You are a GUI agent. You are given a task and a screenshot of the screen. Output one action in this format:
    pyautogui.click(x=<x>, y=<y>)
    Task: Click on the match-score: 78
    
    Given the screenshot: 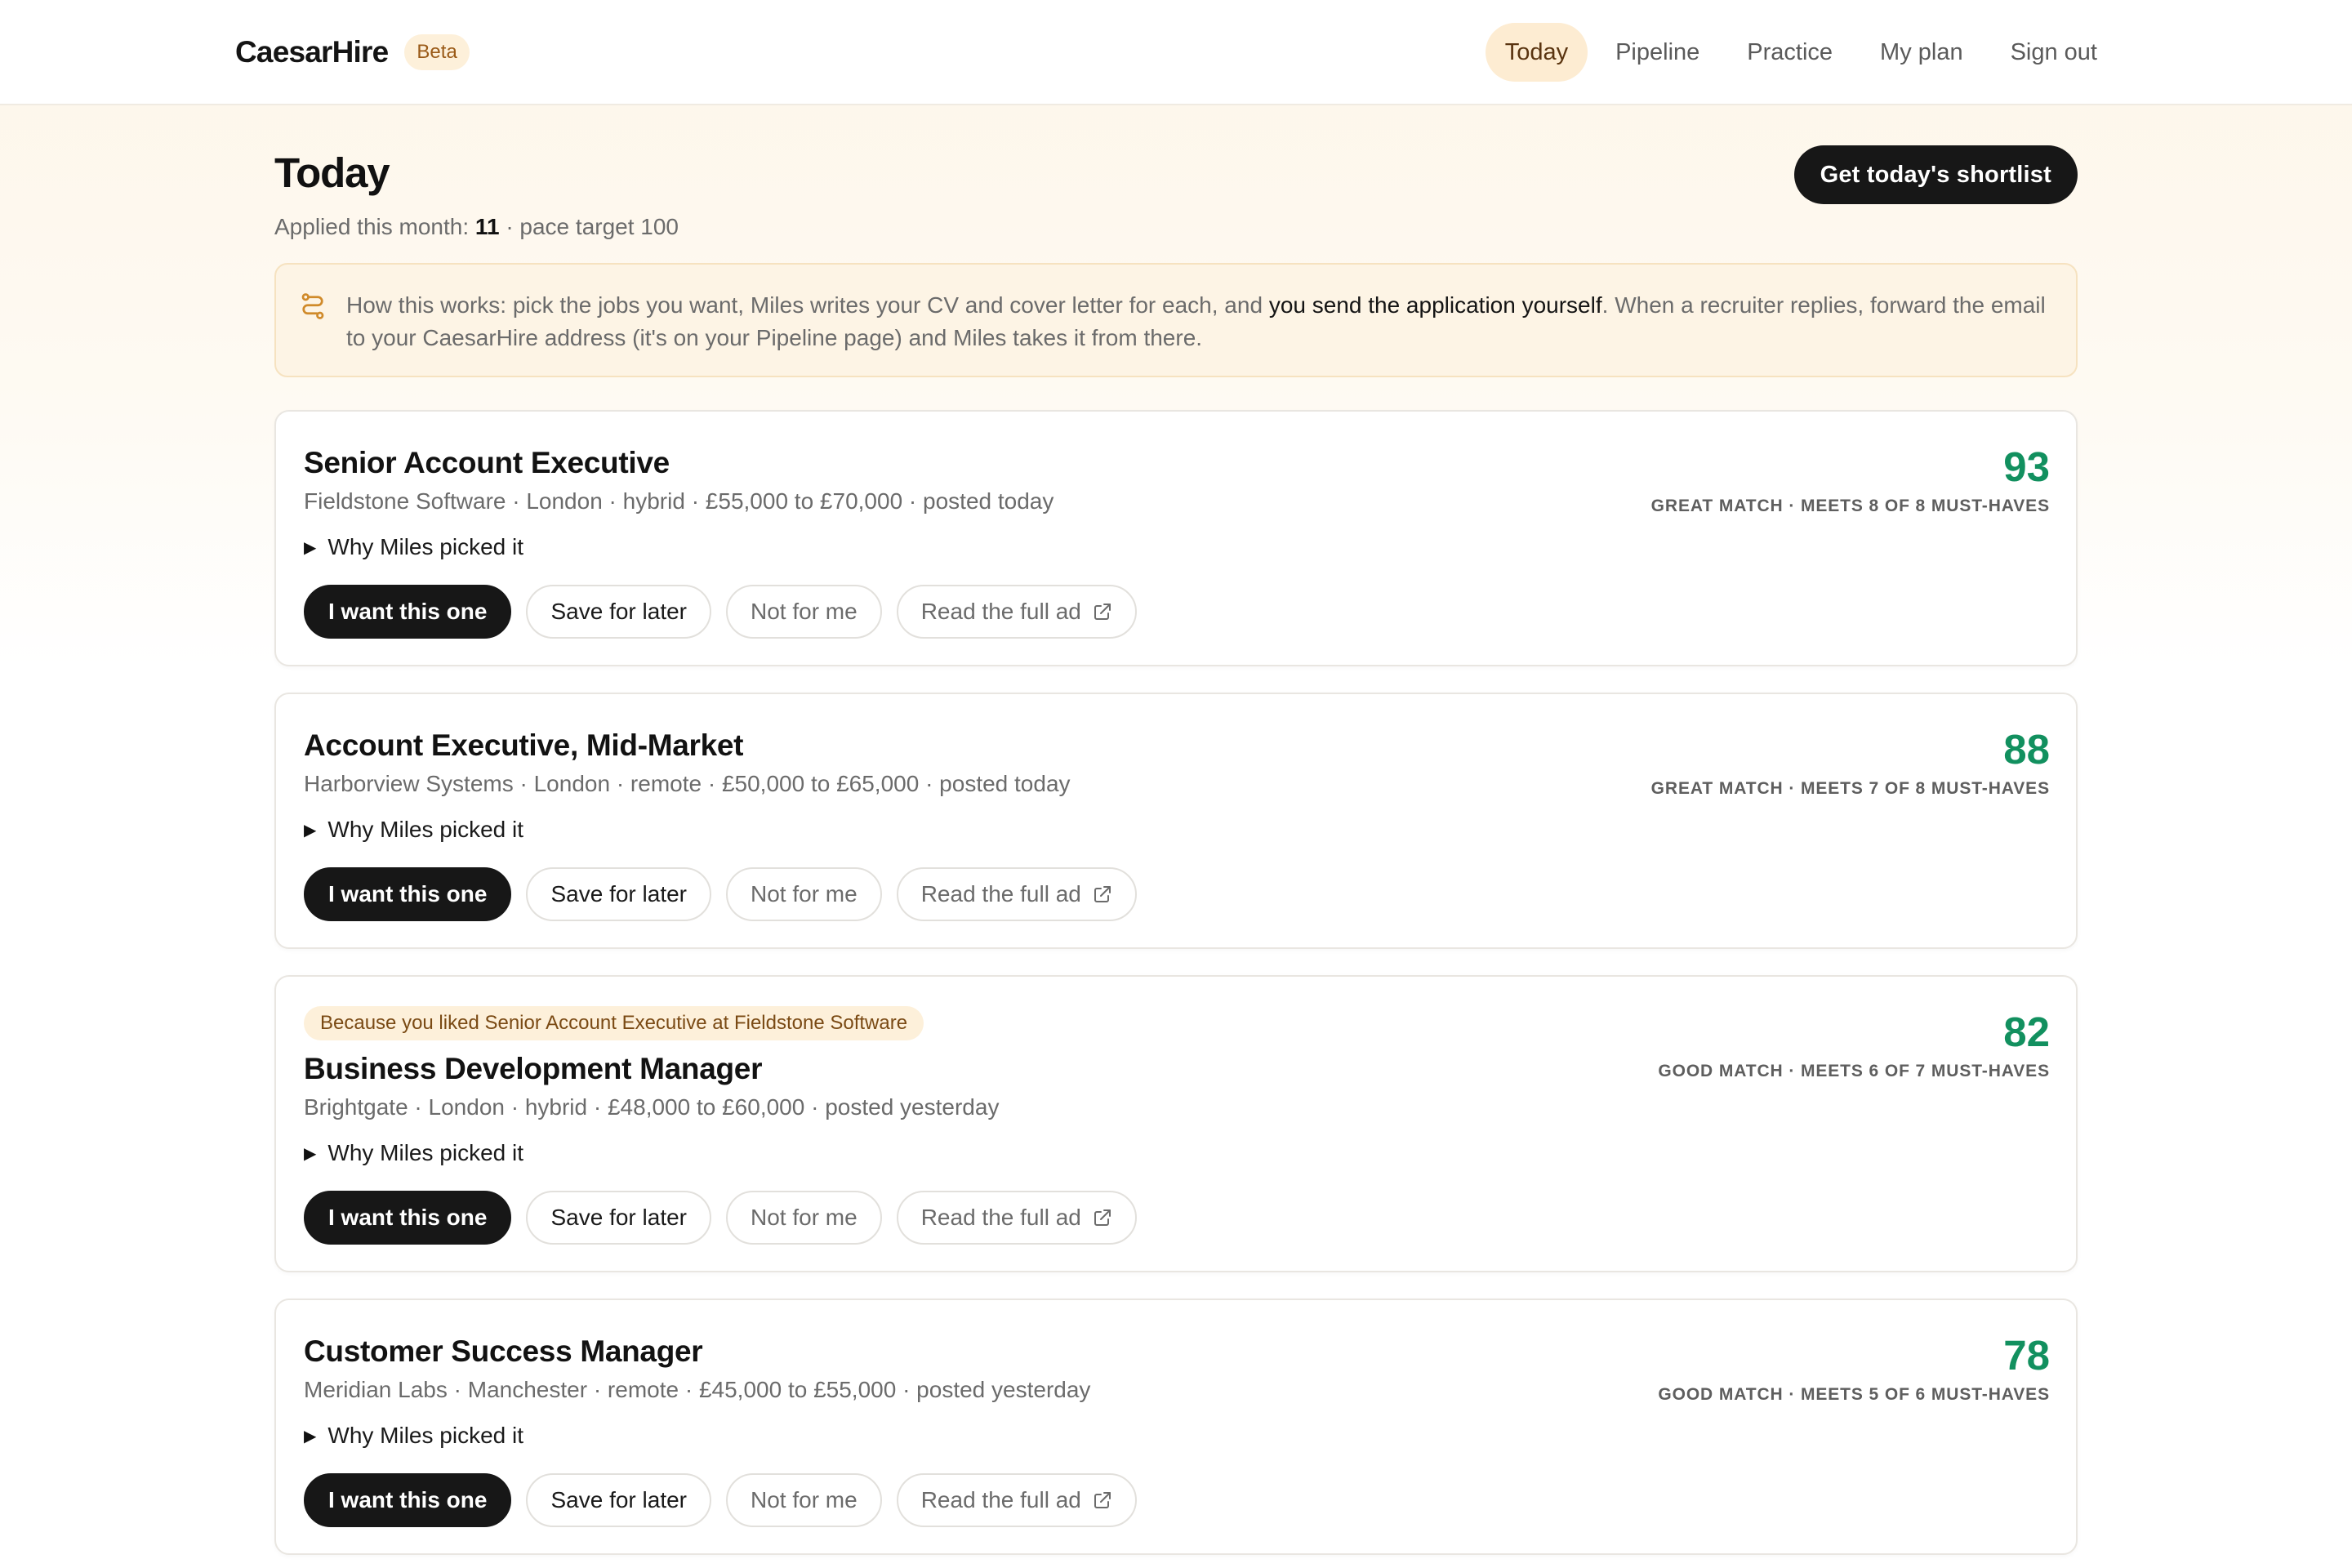 What is the action you would take?
    pyautogui.click(x=2026, y=1355)
    